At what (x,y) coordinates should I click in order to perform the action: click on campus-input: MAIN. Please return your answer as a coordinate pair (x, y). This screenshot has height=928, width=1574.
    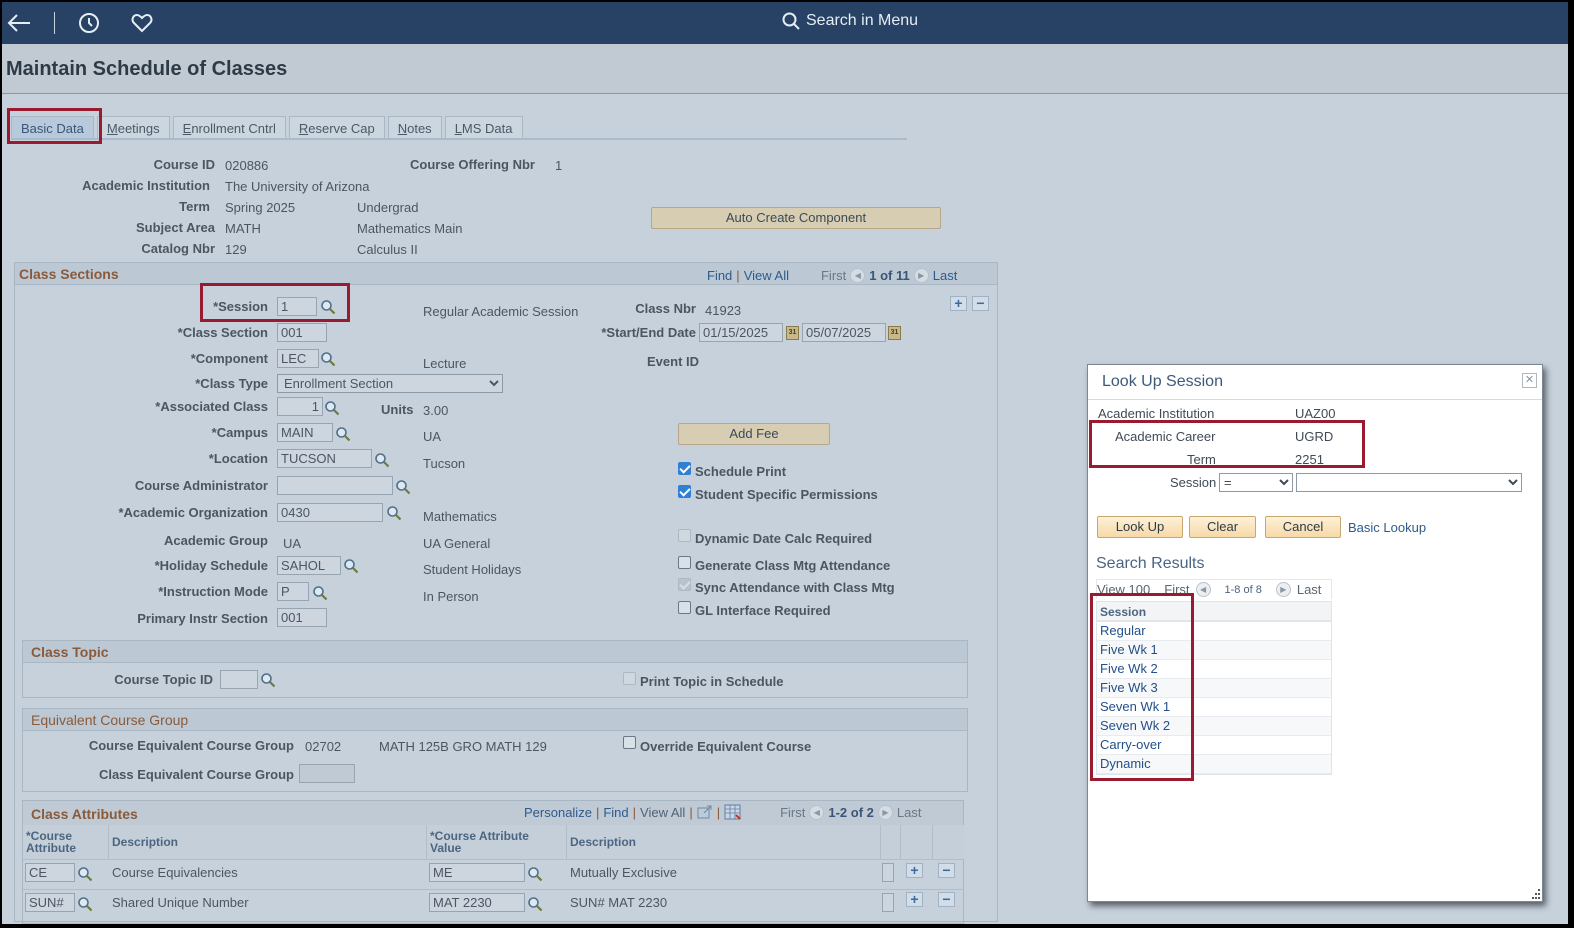
    Looking at the image, I should click on (305, 432).